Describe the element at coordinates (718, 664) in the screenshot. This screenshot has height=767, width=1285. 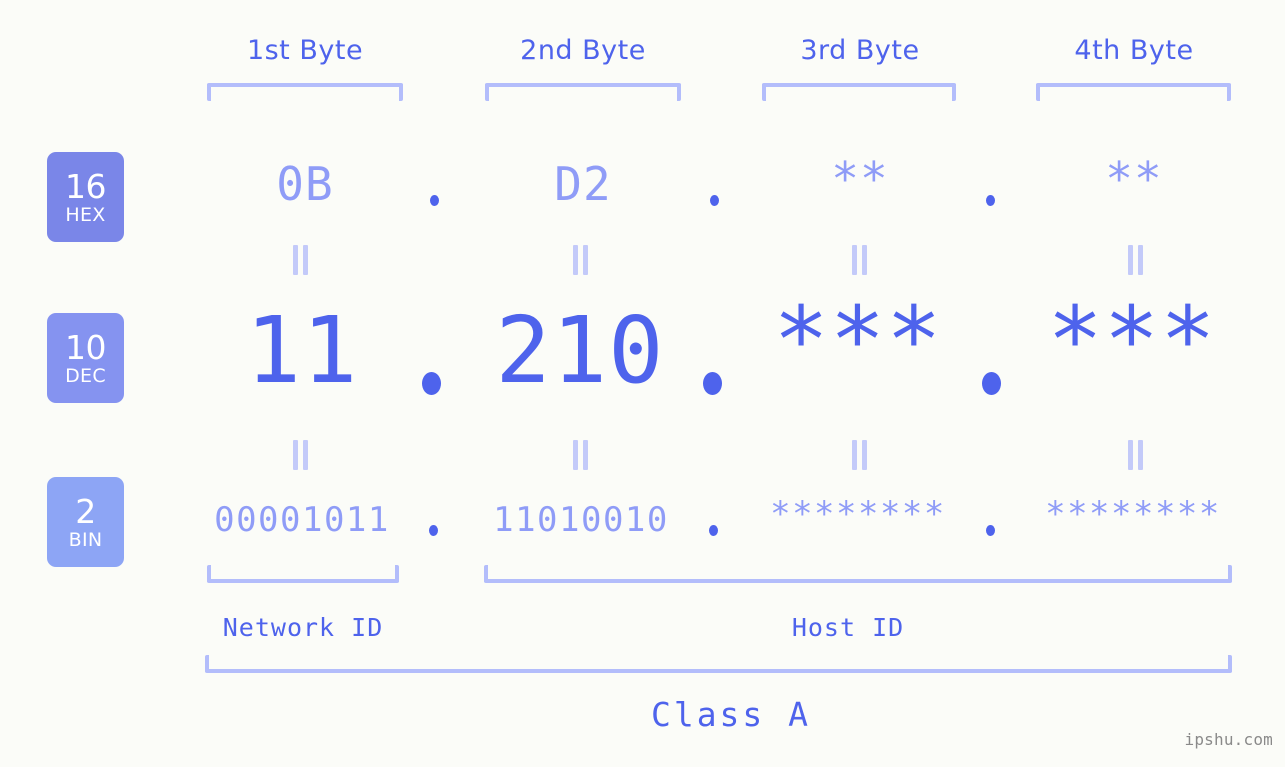
I see `class-bracket` at that location.